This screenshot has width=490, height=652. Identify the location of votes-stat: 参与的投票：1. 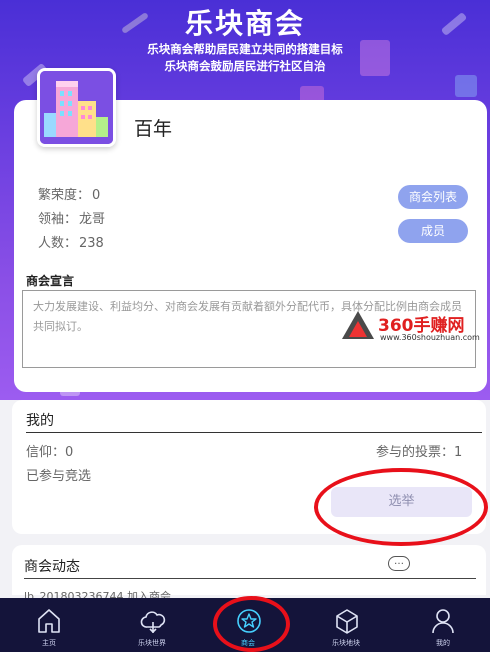
(419, 450).